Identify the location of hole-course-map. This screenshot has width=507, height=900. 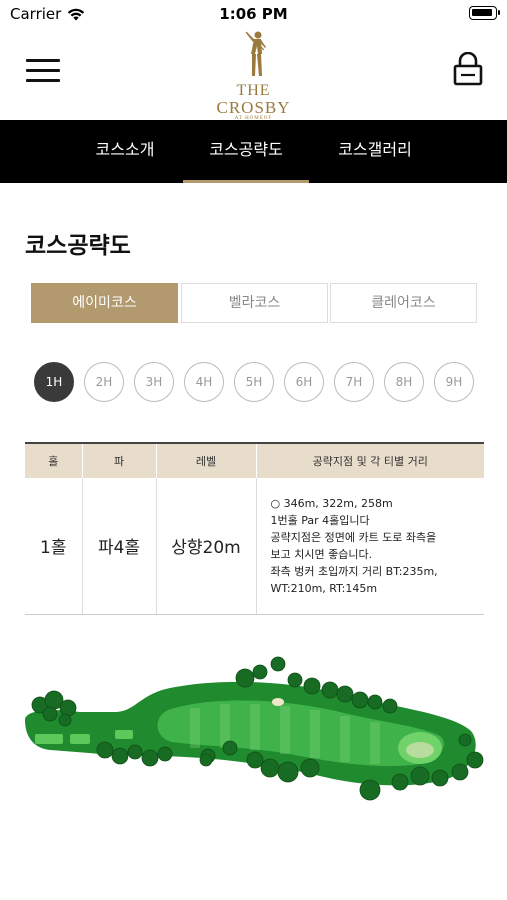
(254, 728).